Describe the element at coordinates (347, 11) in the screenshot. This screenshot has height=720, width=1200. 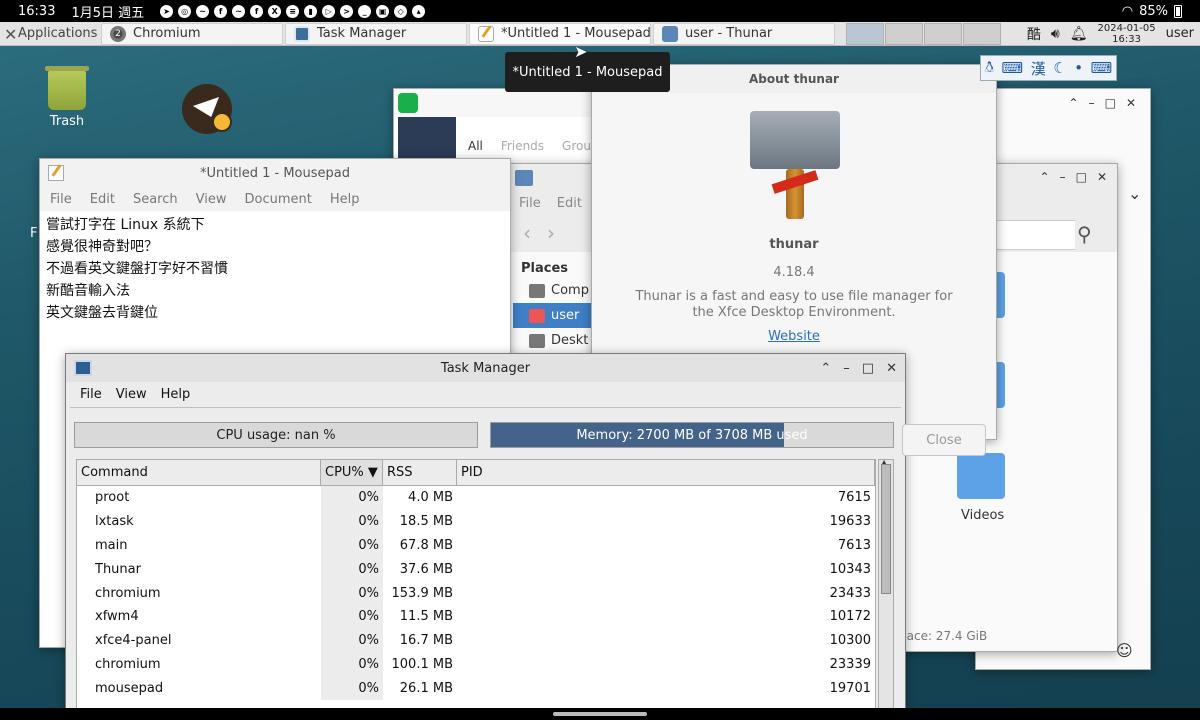
I see `terminal-notification-icon: >` at that location.